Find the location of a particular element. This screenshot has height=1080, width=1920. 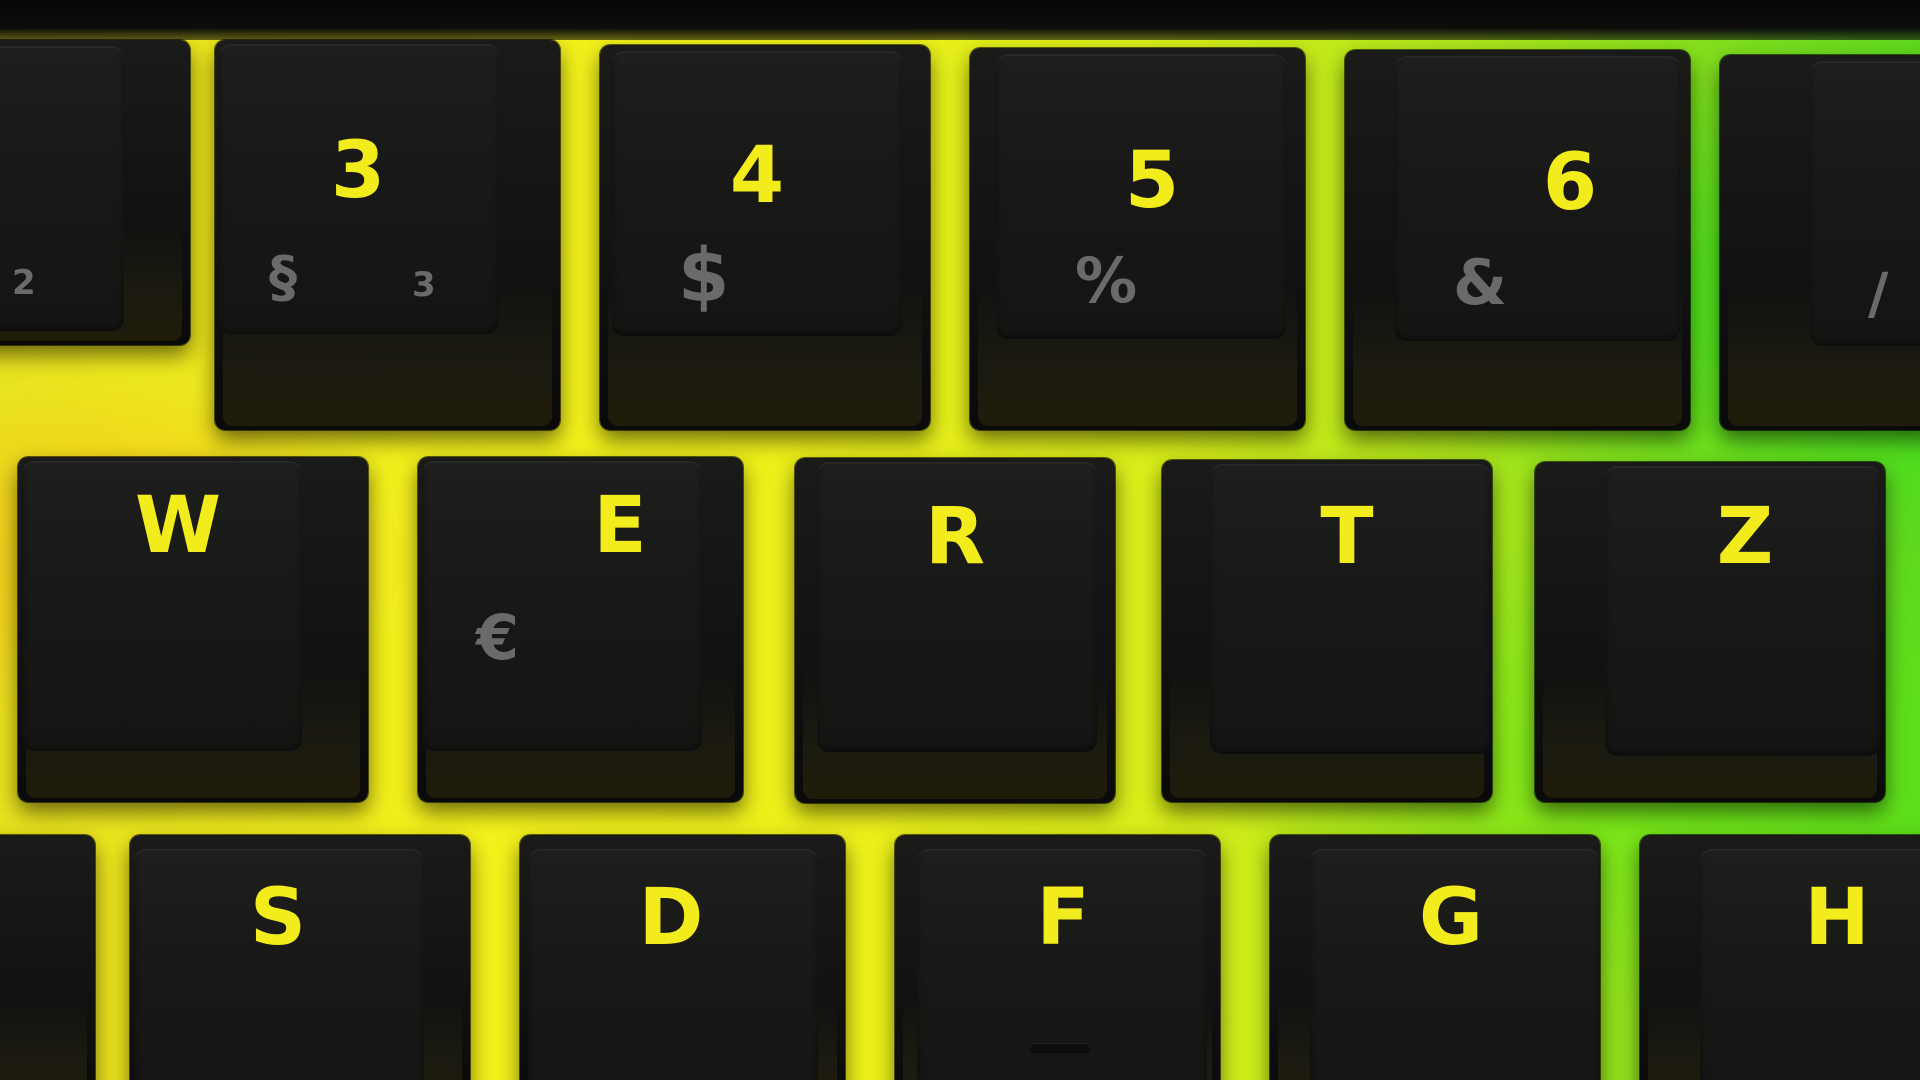

key-z-main-legend: Z is located at coordinates (1745, 537).